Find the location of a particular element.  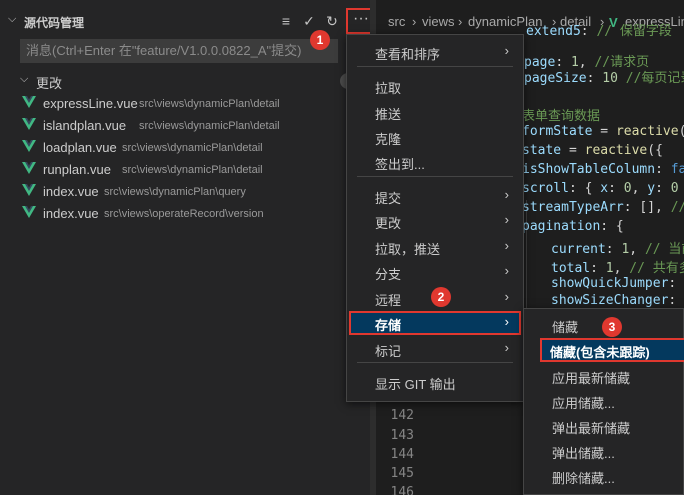

code-line: state = reactive({ is located at coordinates (592, 150).